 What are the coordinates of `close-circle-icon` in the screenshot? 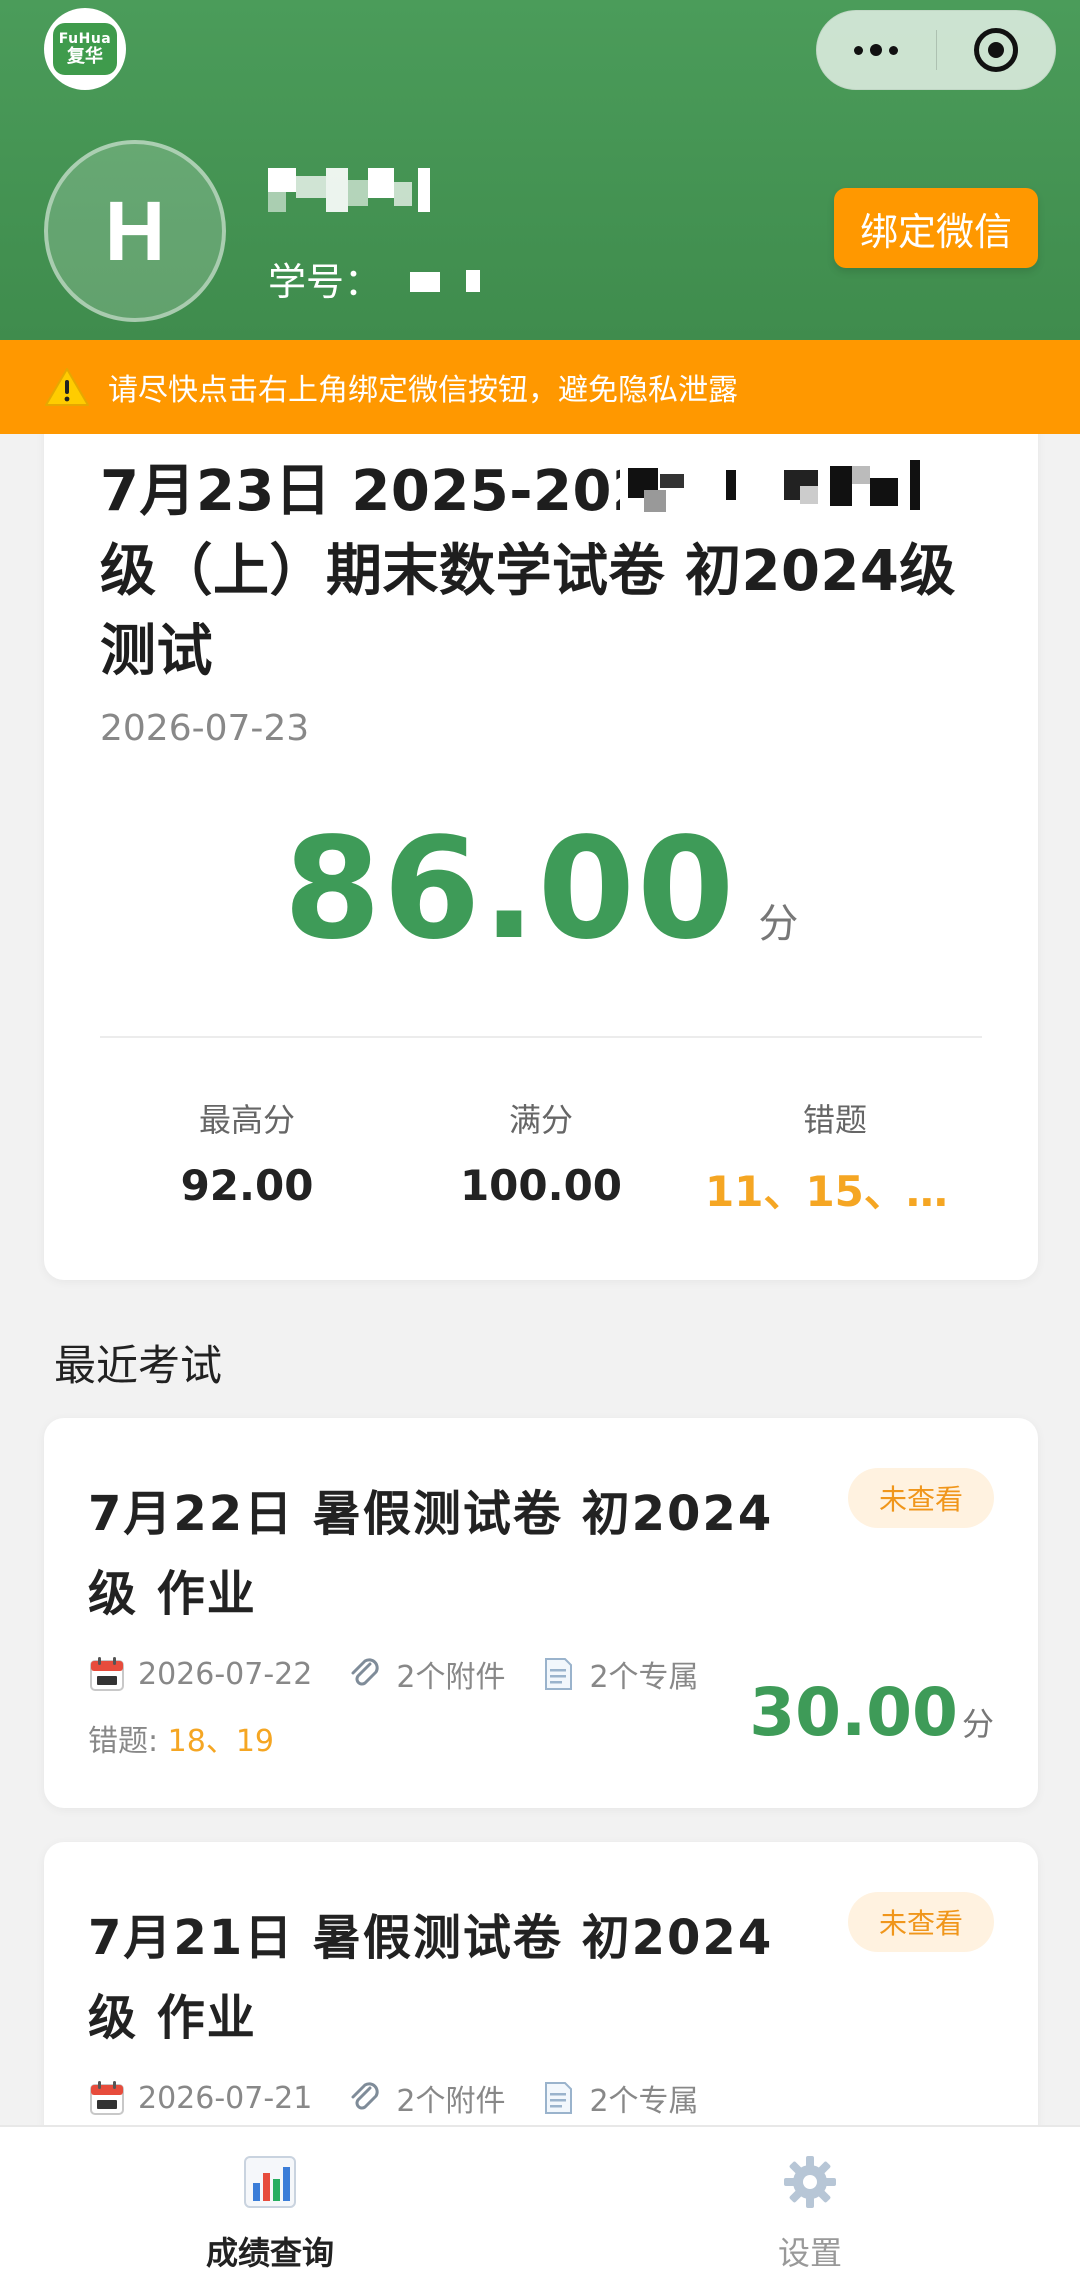 It's located at (995, 50).